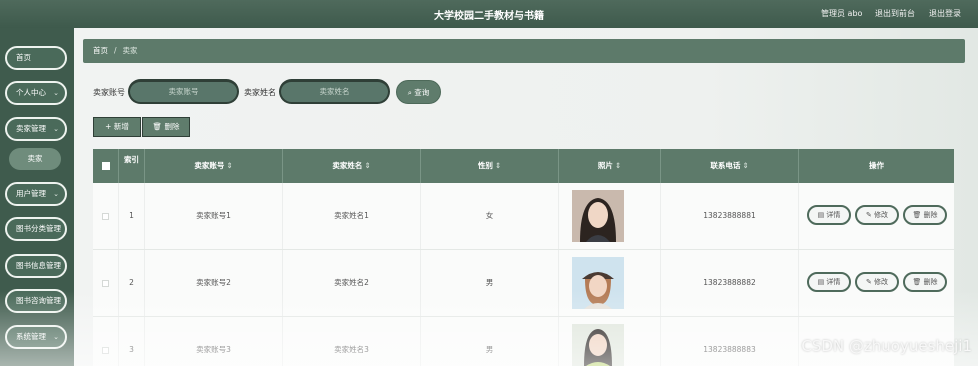 The width and height of the screenshot is (978, 366). Describe the element at coordinates (109, 92) in the screenshot. I see `seller-account-label: 卖家账号` at that location.